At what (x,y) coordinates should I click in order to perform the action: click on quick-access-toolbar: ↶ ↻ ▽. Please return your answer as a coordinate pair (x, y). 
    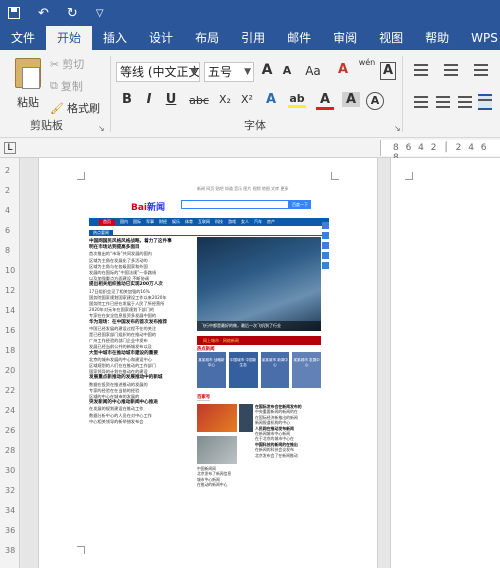
    Looking at the image, I should click on (250, 13).